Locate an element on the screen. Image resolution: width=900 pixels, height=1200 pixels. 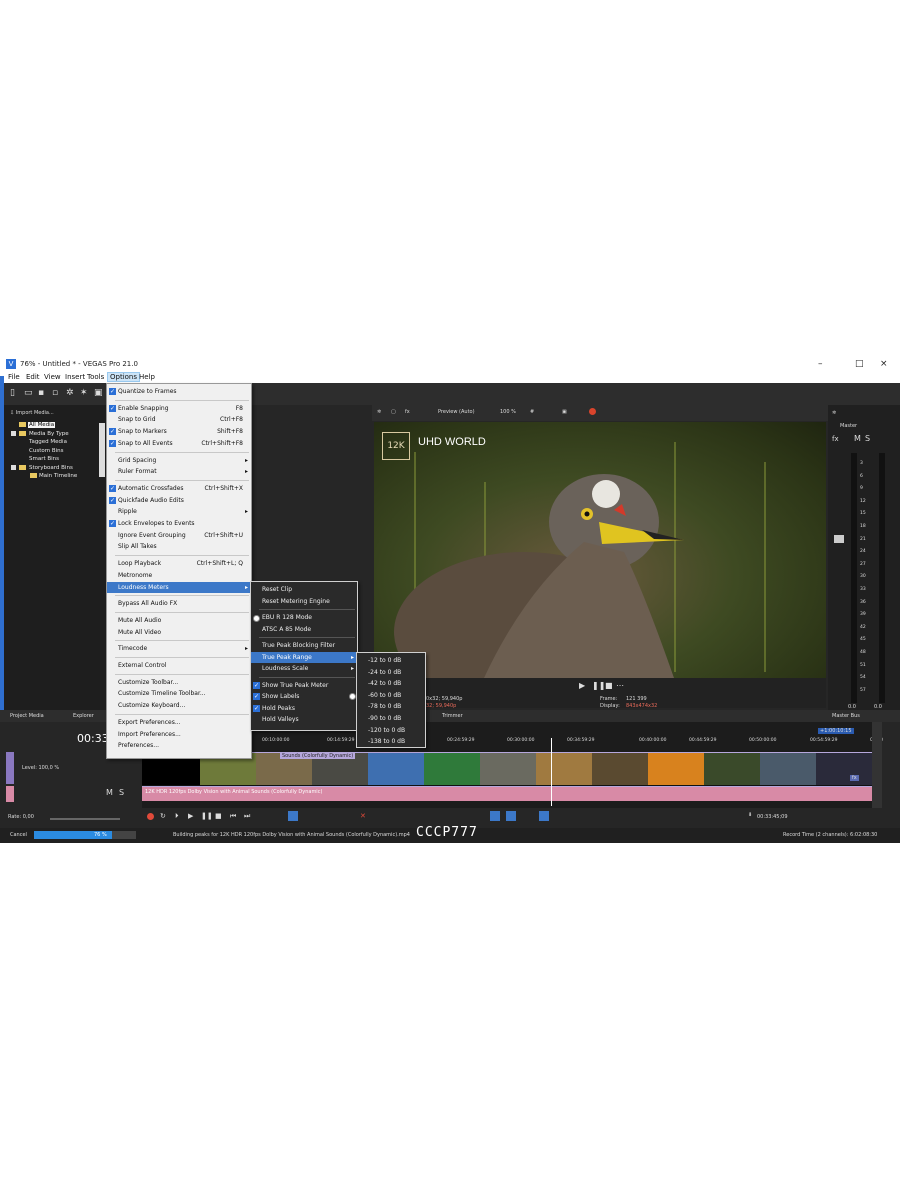
menu-item-loudness-scale: Loudness Scale ▸ is located at coordinates (304, 668).